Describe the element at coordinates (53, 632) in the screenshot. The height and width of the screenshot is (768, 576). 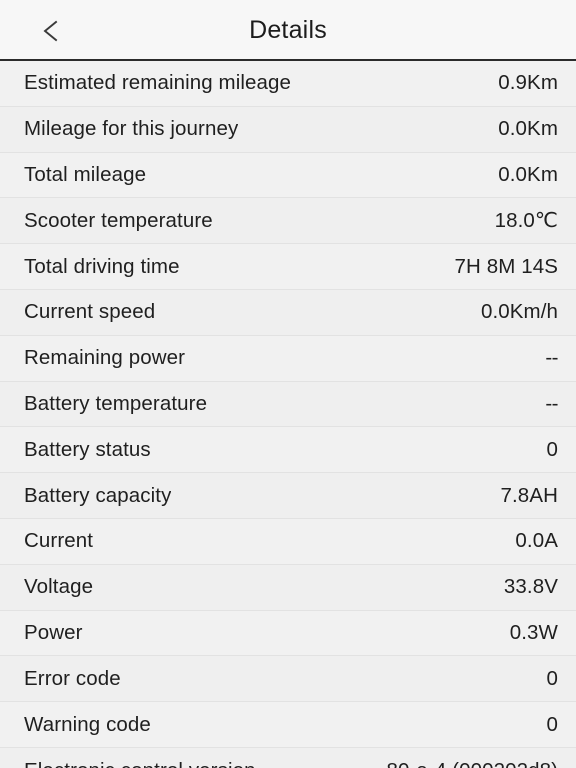
I see `row-label: Power` at that location.